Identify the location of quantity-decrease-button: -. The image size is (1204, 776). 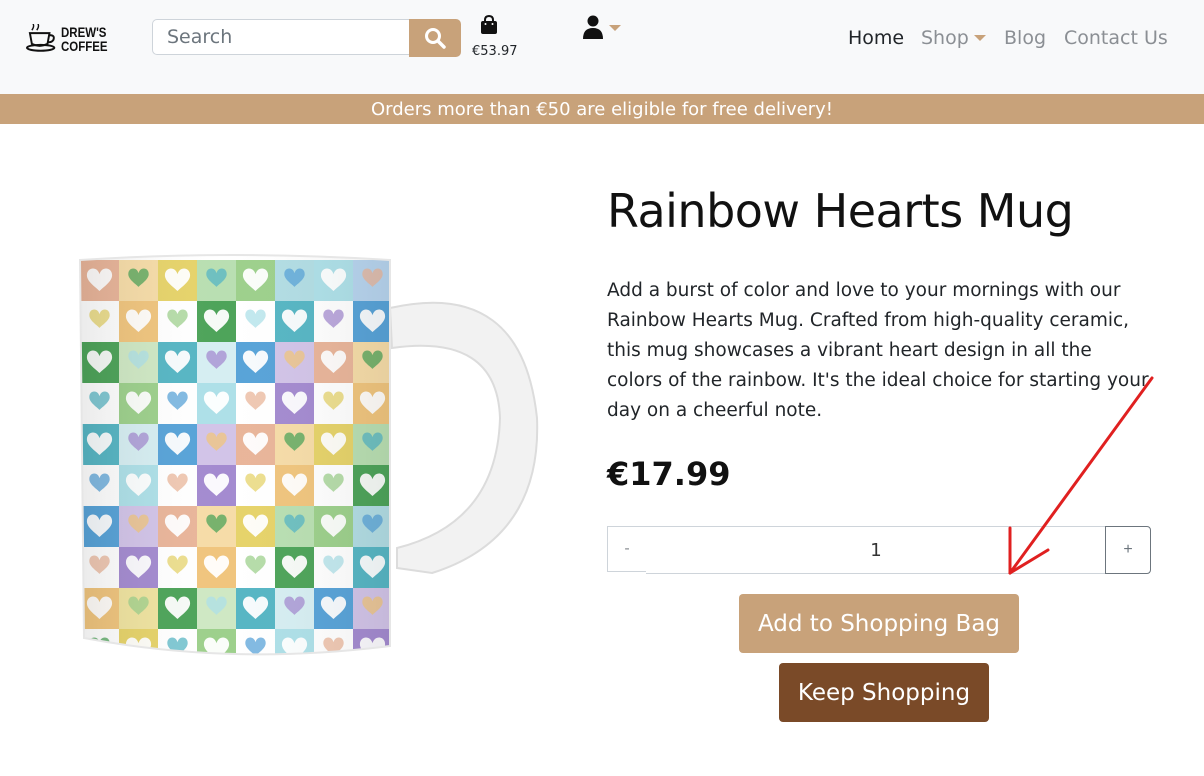
(627, 549).